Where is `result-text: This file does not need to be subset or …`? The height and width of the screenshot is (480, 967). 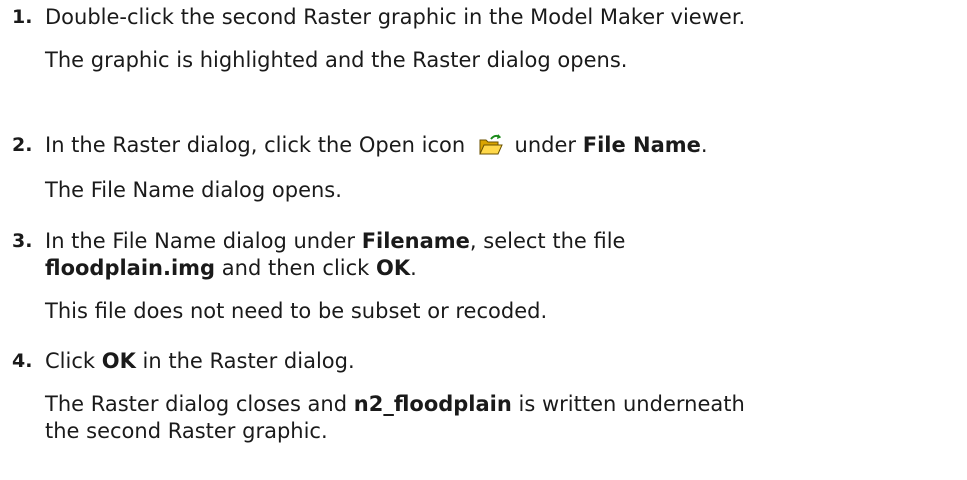 result-text: This file does not need to be subset or … is located at coordinates (296, 311).